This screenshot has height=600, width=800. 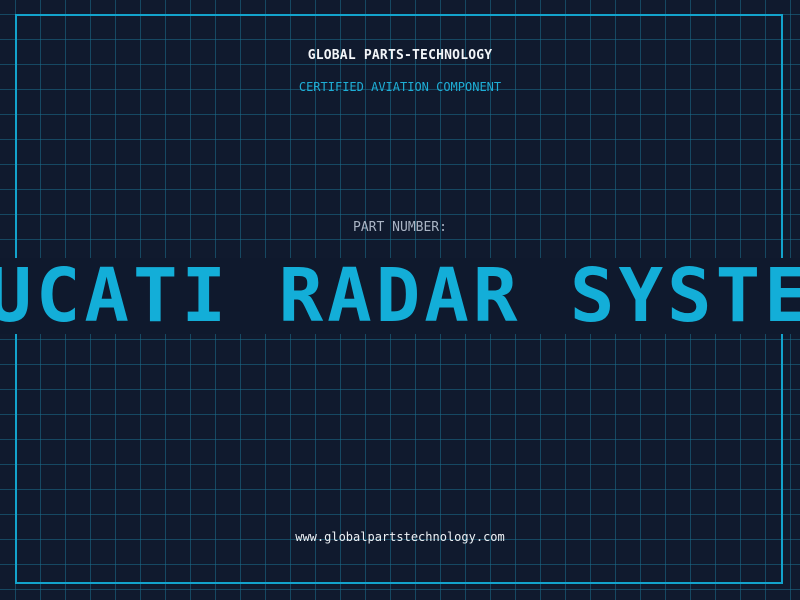 I want to click on part-number-value: DUCATI RADAR SYSTEM, so click(x=400, y=296).